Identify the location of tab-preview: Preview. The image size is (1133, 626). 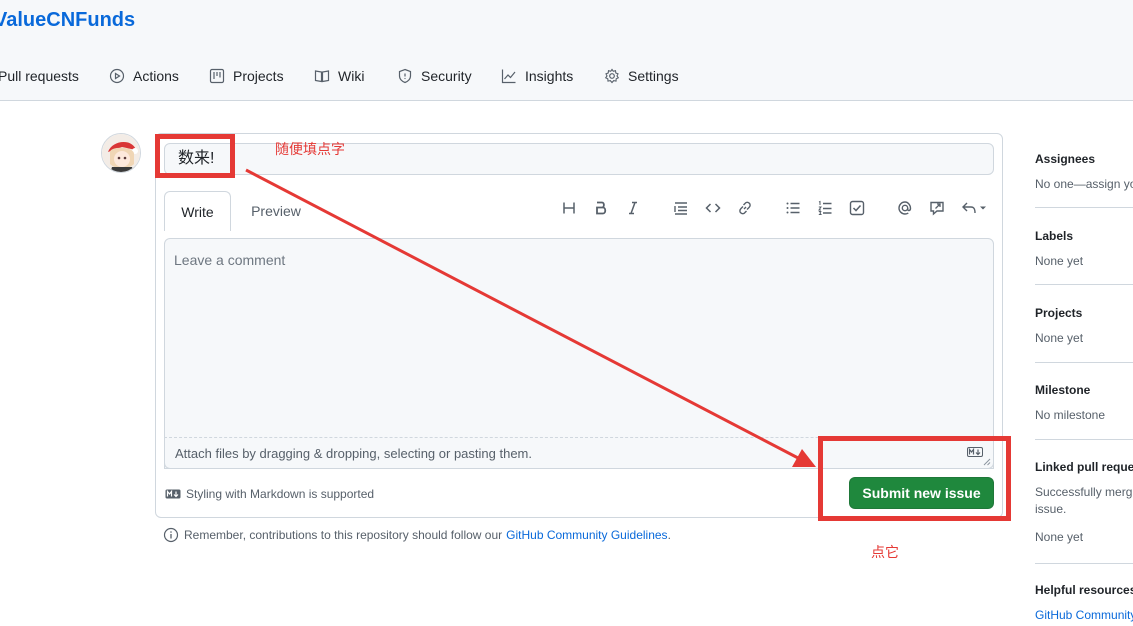
(276, 211).